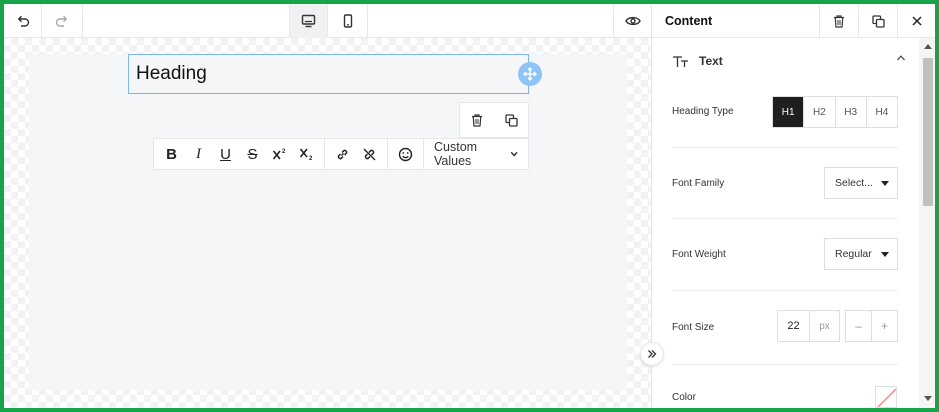  I want to click on collapse-panel-button, so click(652, 354).